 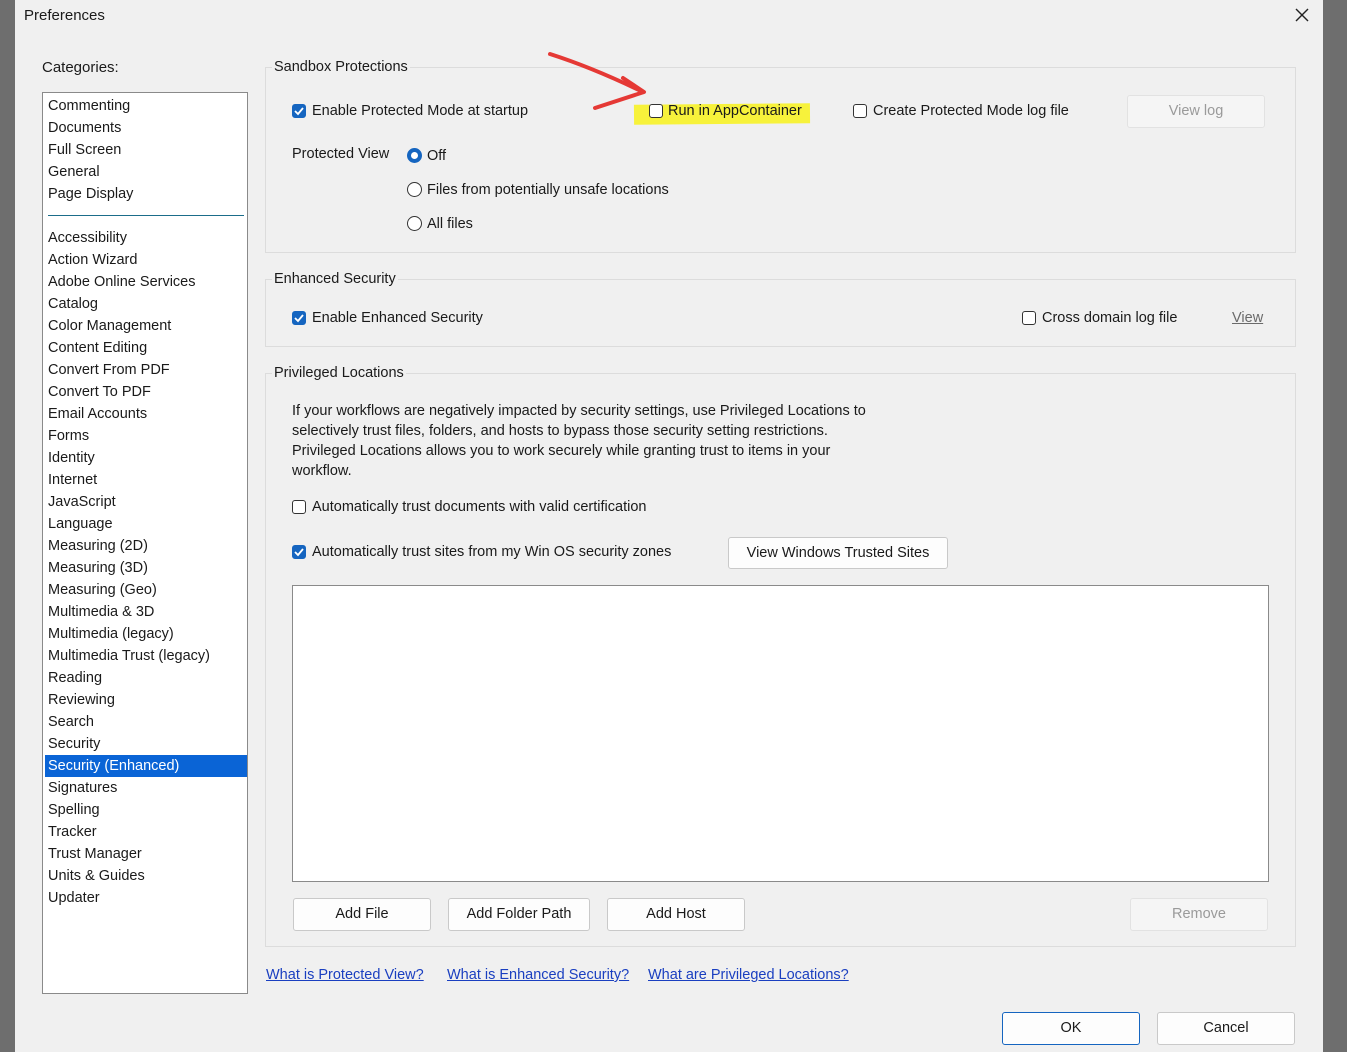 What do you see at coordinates (339, 373) in the screenshot?
I see `privileged-legend: Privileged Locations` at bounding box center [339, 373].